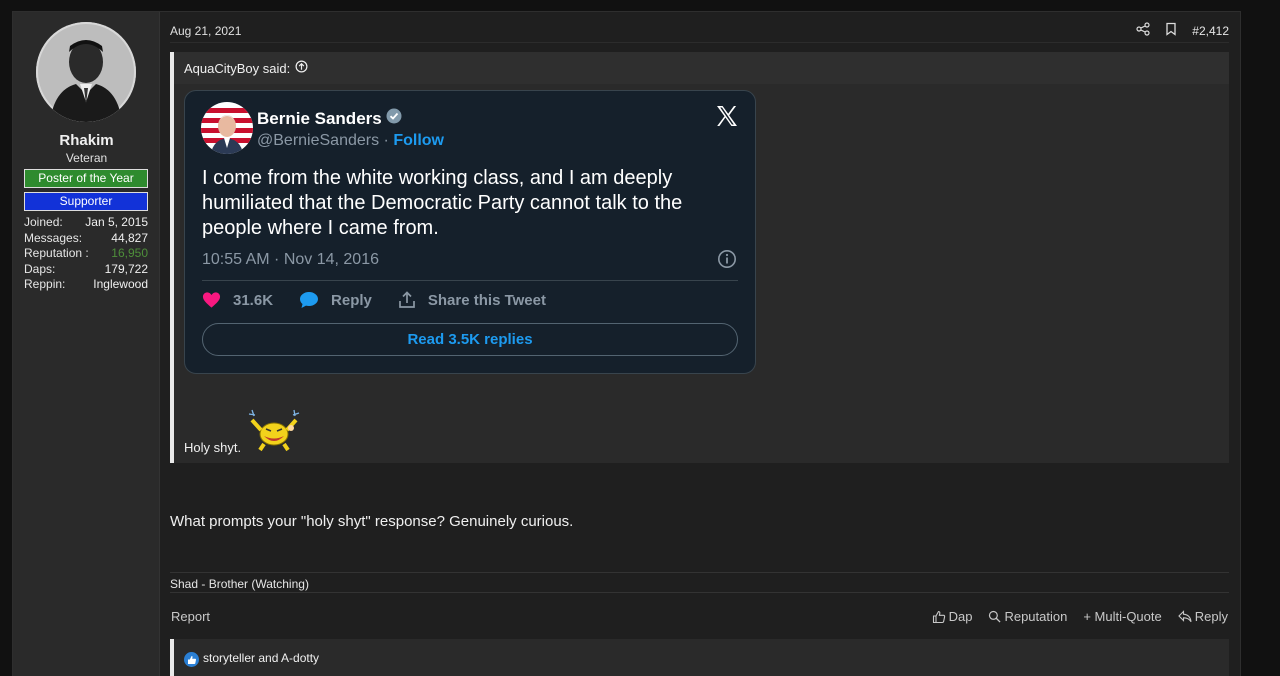 This screenshot has height=676, width=1280. What do you see at coordinates (129, 237) in the screenshot?
I see `stat-value: 44,827` at bounding box center [129, 237].